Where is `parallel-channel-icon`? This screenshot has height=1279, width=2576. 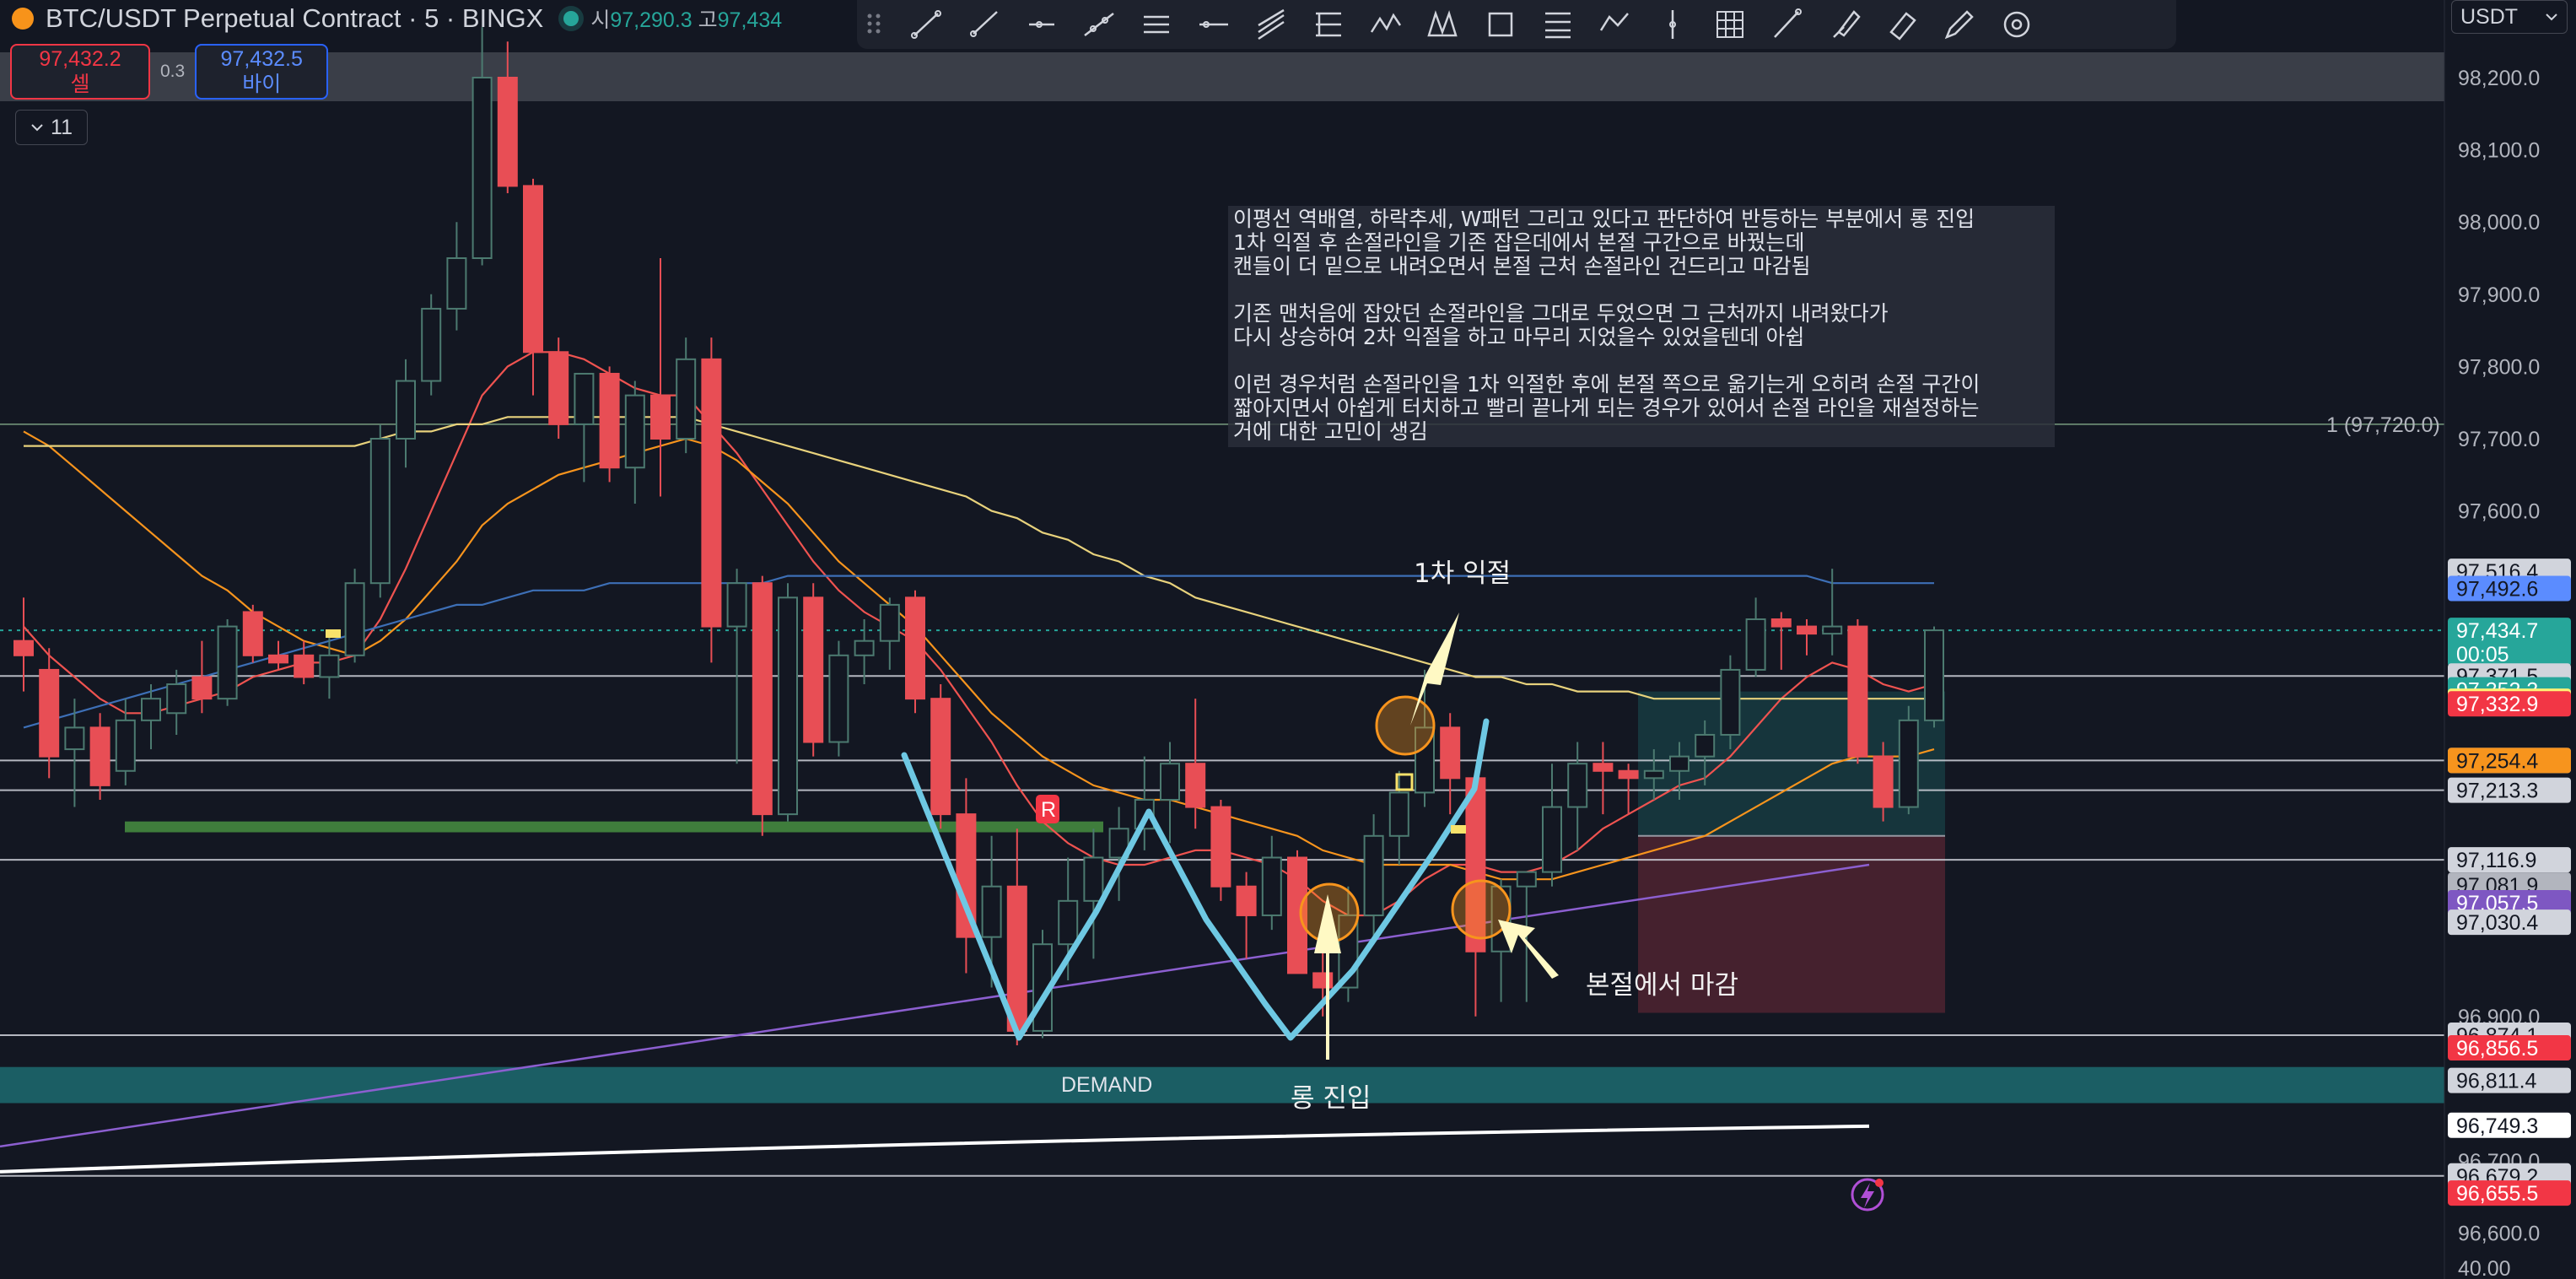
parallel-channel-icon is located at coordinates (1156, 24).